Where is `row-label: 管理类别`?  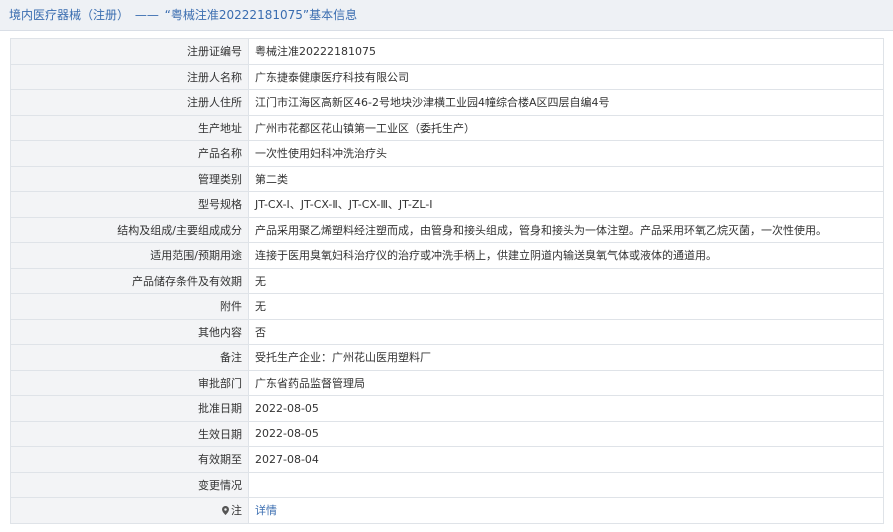 row-label: 管理类别 is located at coordinates (129, 178).